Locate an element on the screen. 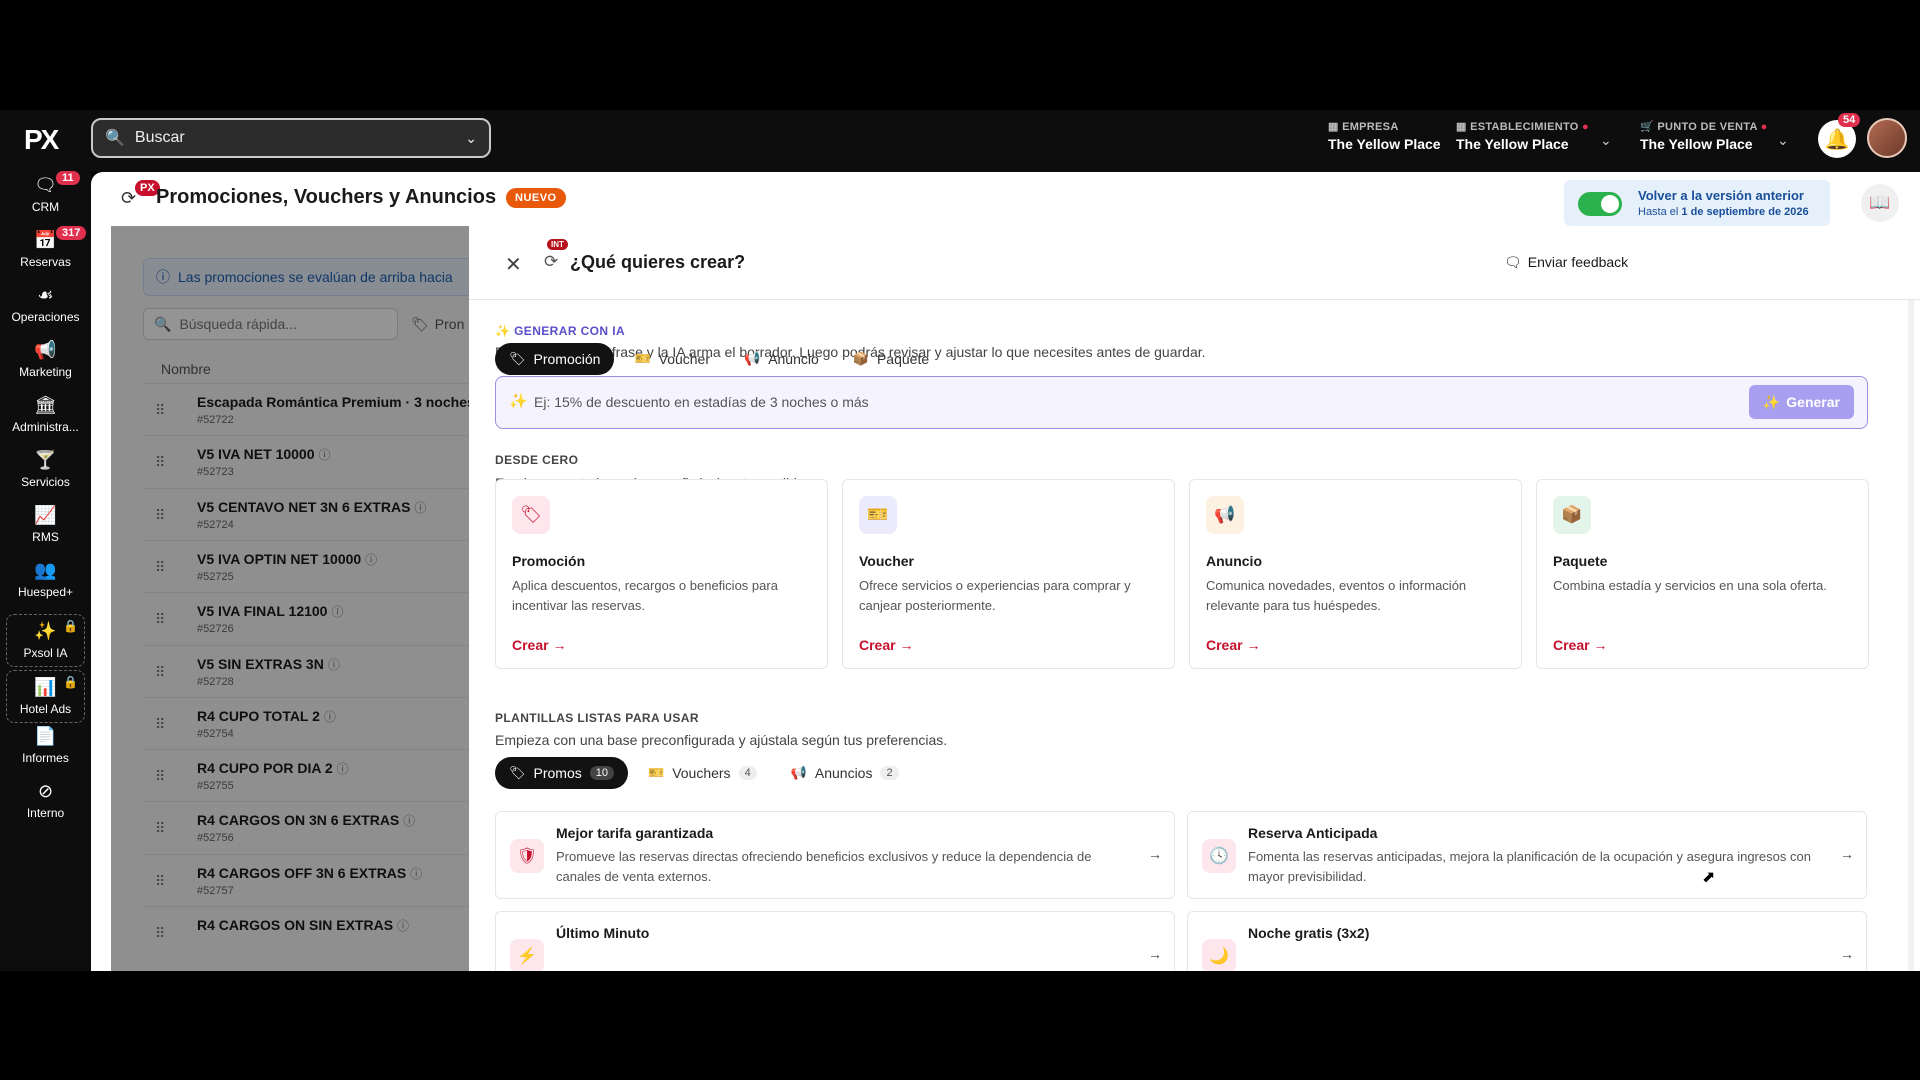 This screenshot has width=1920, height=1080. modal-backdrop is located at coordinates (291, 598).